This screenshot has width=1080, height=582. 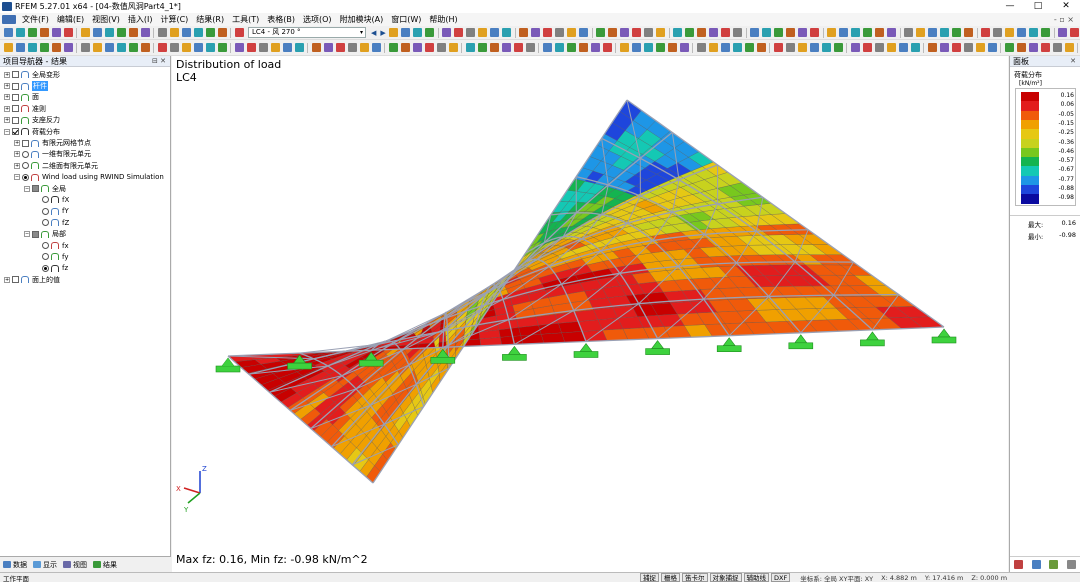 What do you see at coordinates (307, 32) in the screenshot?
I see `load-case-select: LC4 - 风 270 ° ▾` at bounding box center [307, 32].